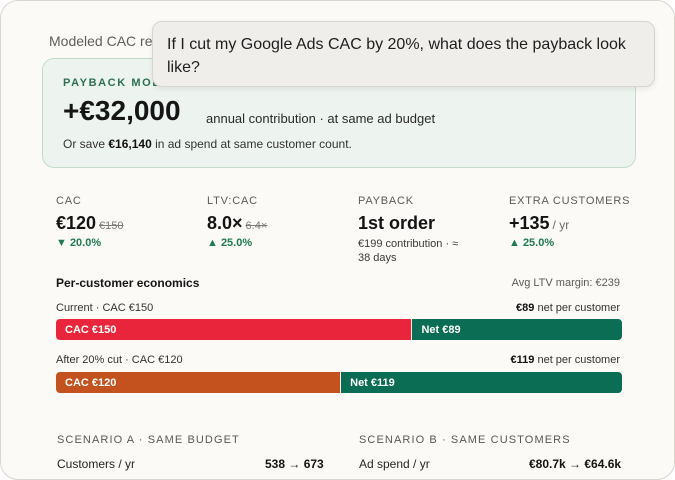 This screenshot has height=480, width=675. Describe the element at coordinates (256, 226) in the screenshot. I see `metric-old-value: 6.4×` at that location.